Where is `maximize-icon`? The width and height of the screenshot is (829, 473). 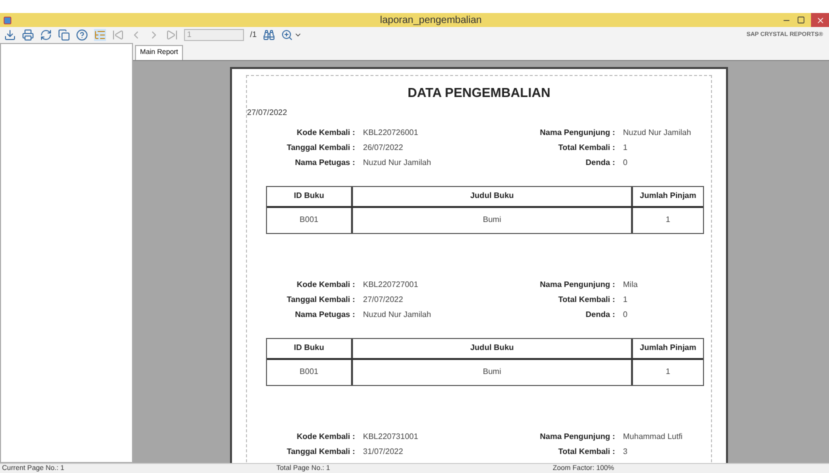 maximize-icon is located at coordinates (801, 20).